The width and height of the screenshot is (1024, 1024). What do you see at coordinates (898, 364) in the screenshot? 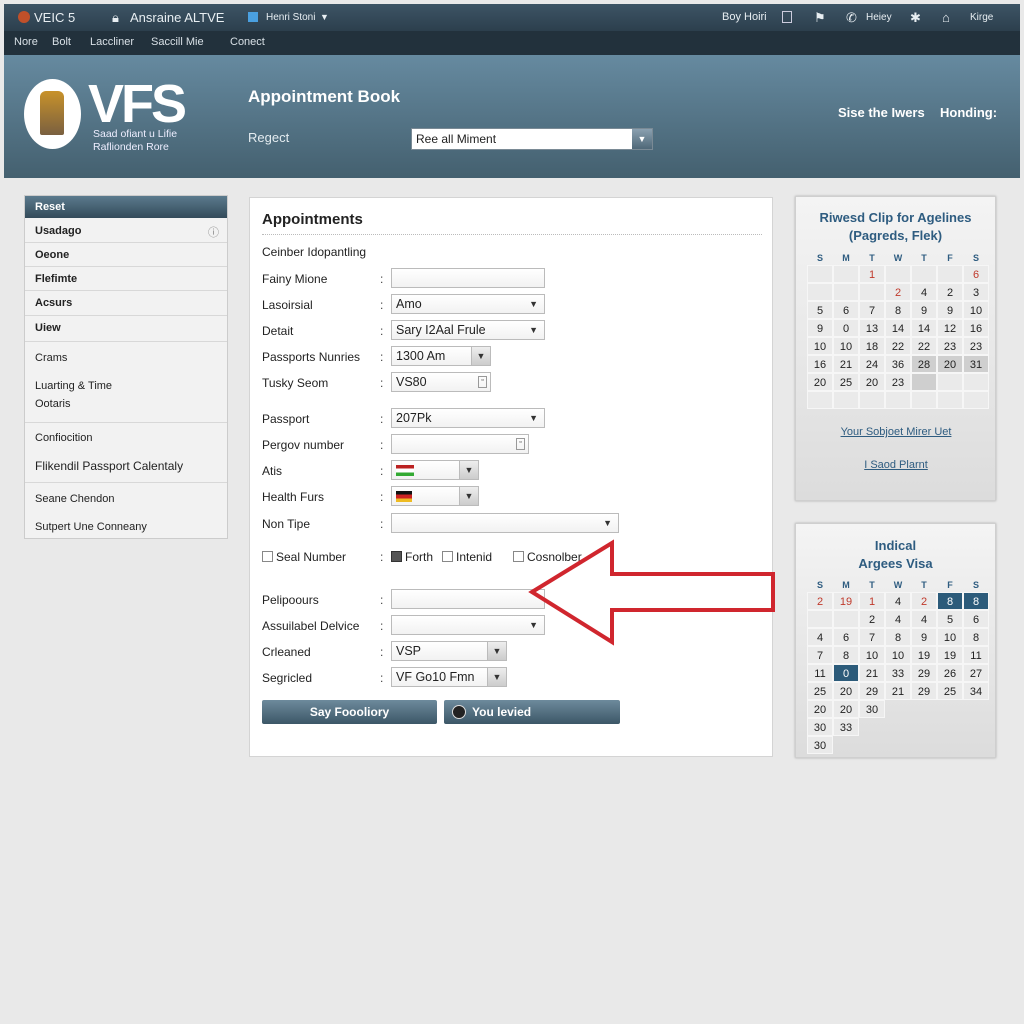
I see `calendar-day: 36` at bounding box center [898, 364].